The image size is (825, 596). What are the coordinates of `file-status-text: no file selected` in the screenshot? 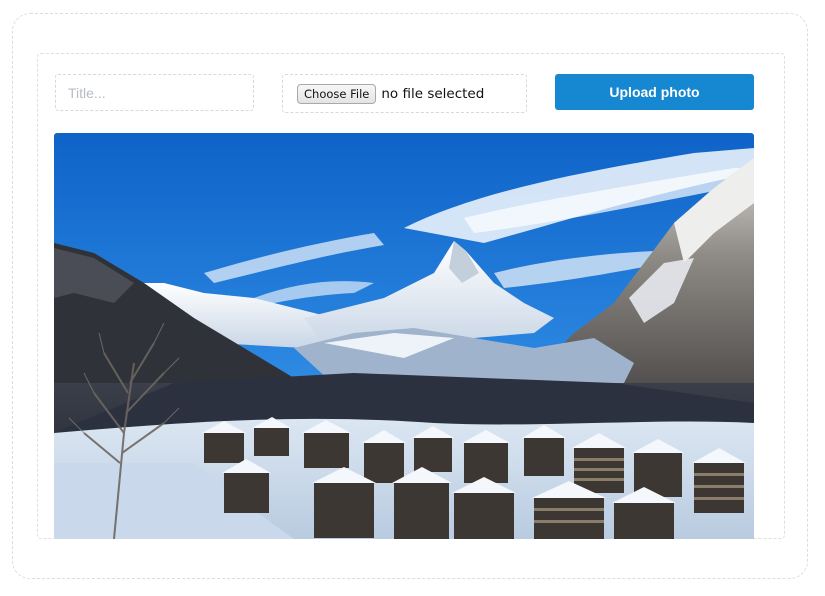 It's located at (433, 93).